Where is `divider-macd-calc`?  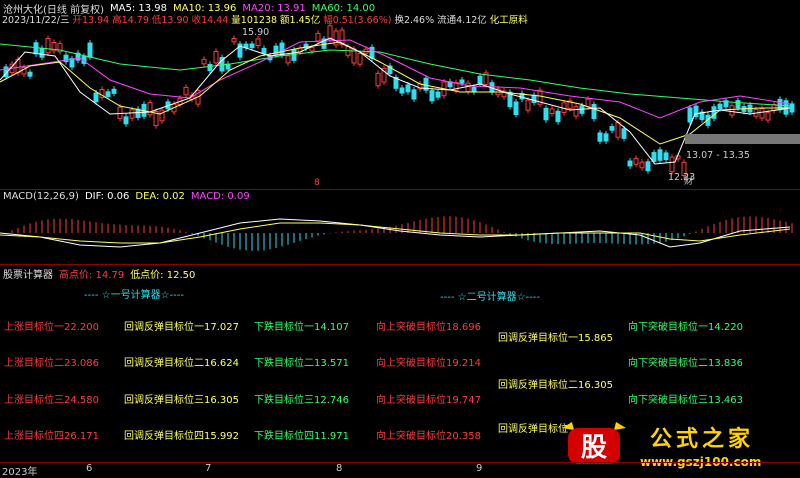
divider-macd-calc is located at coordinates (400, 264).